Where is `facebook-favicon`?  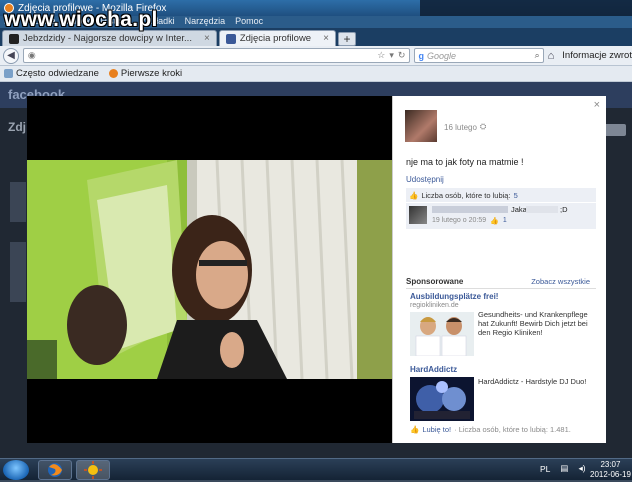
facebook-favicon is located at coordinates (230, 38).